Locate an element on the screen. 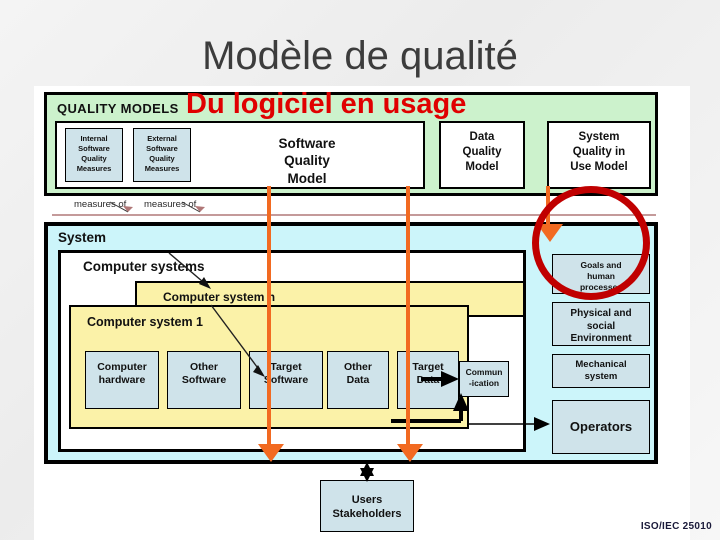 The width and height of the screenshot is (720, 540). system-quality-in-use-model-box: System Quality in Use Model is located at coordinates (599, 155).